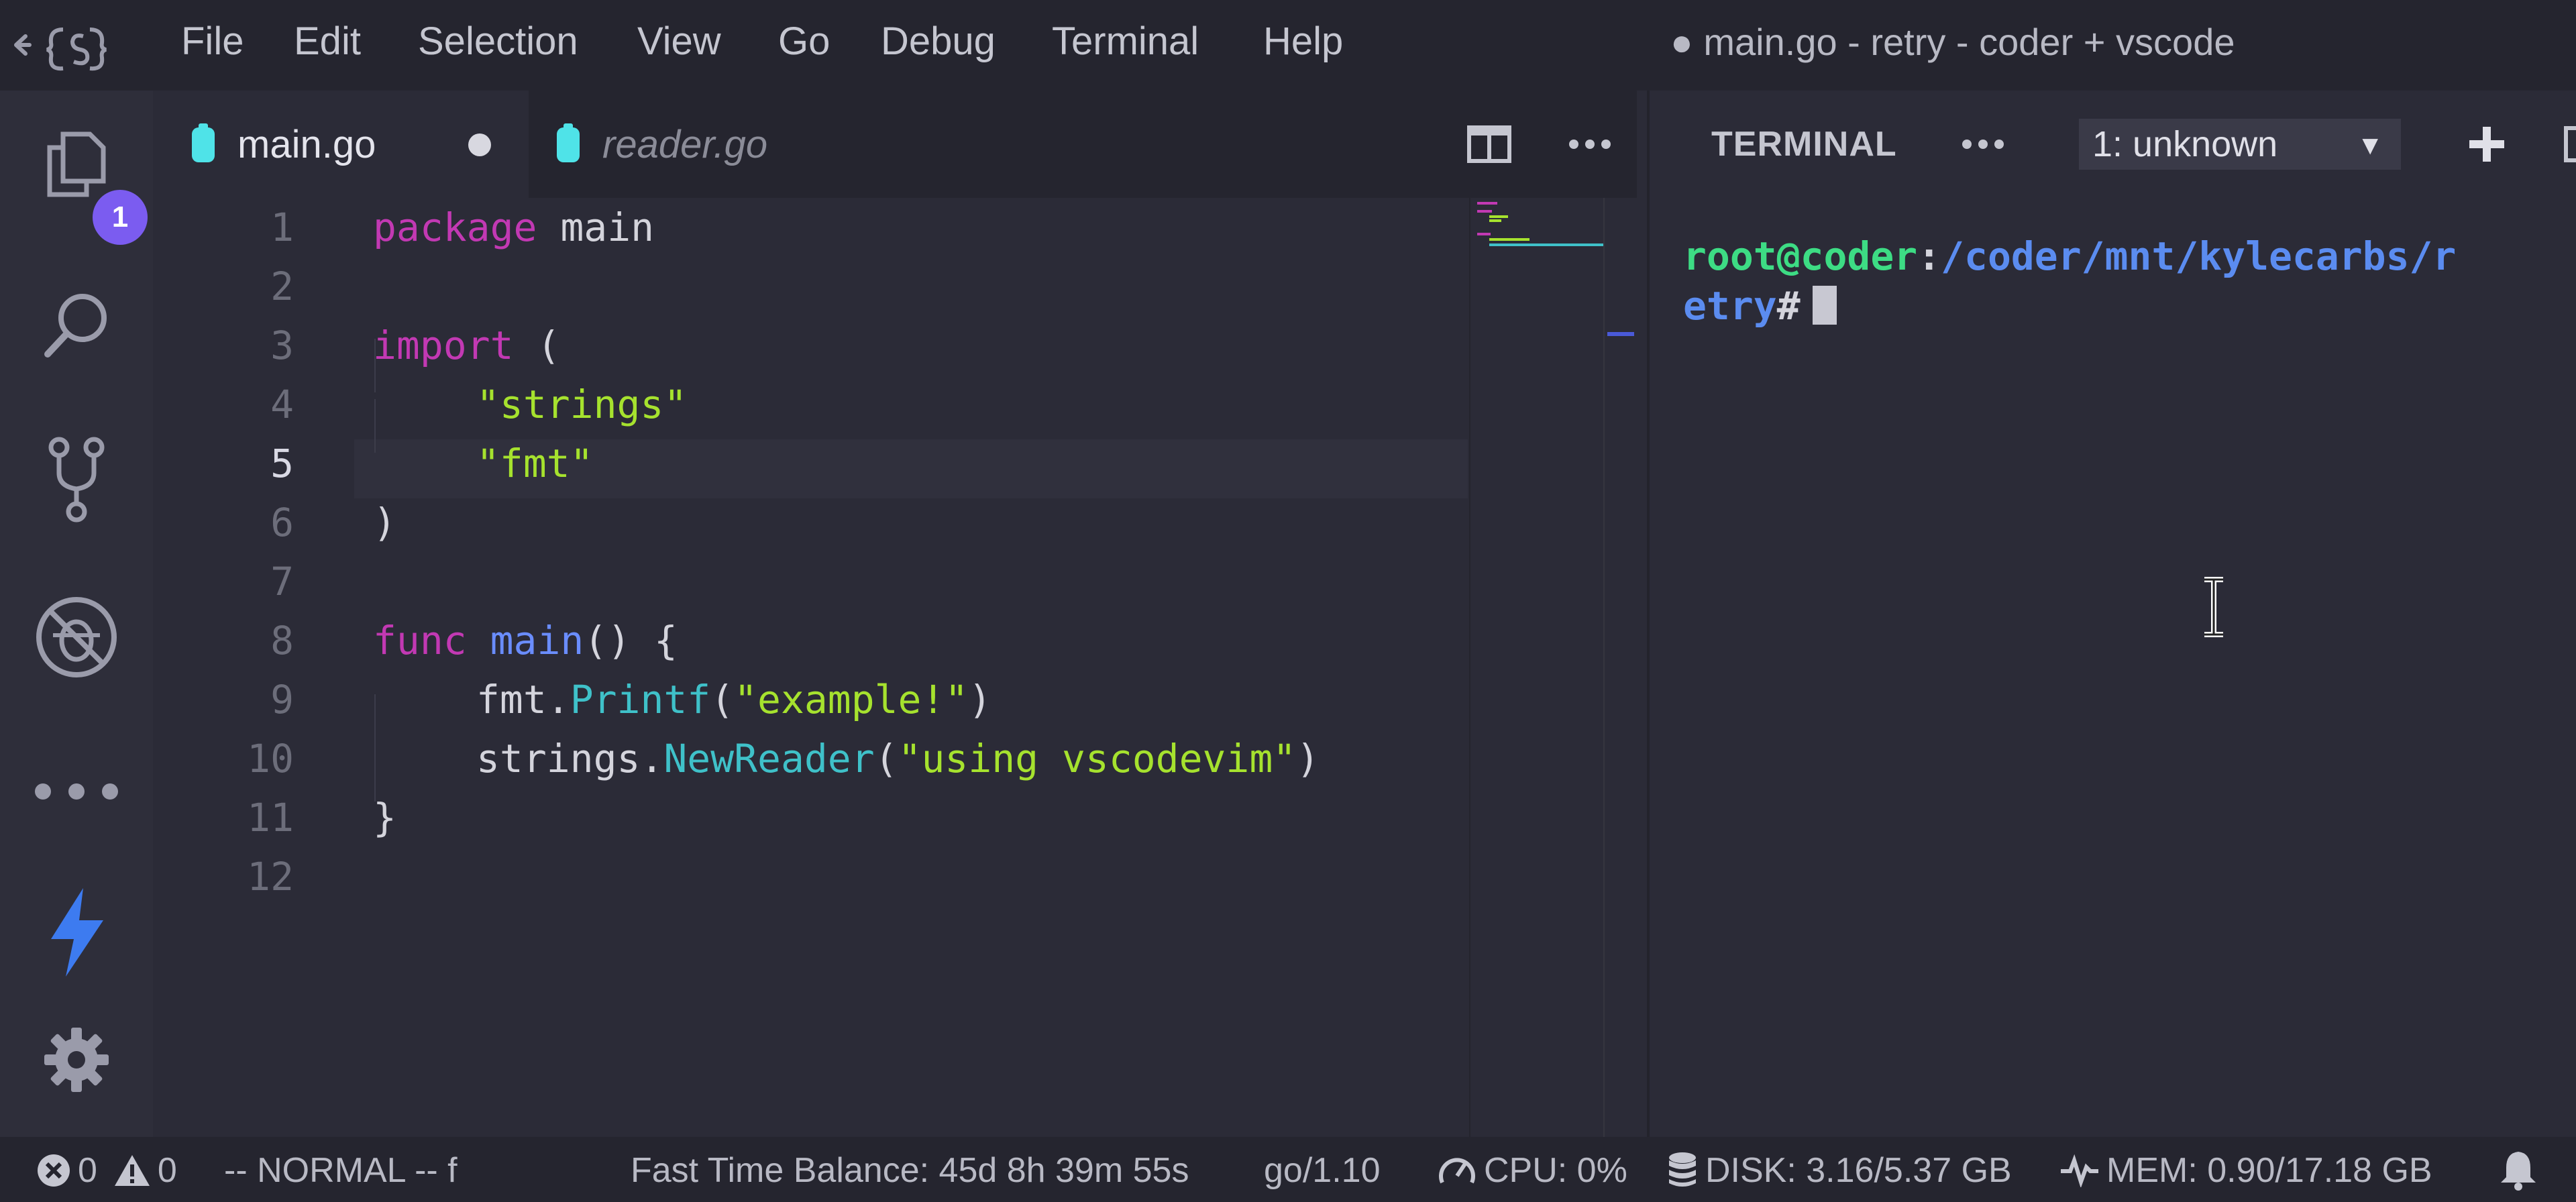 The width and height of the screenshot is (2576, 1202). What do you see at coordinates (212, 41) in the screenshot?
I see `menu-file: File` at bounding box center [212, 41].